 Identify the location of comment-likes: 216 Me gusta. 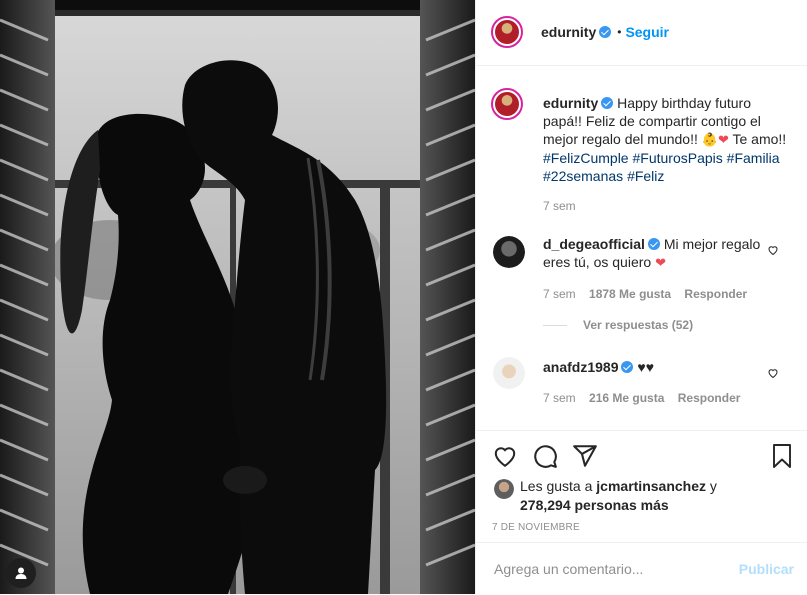
(626, 398).